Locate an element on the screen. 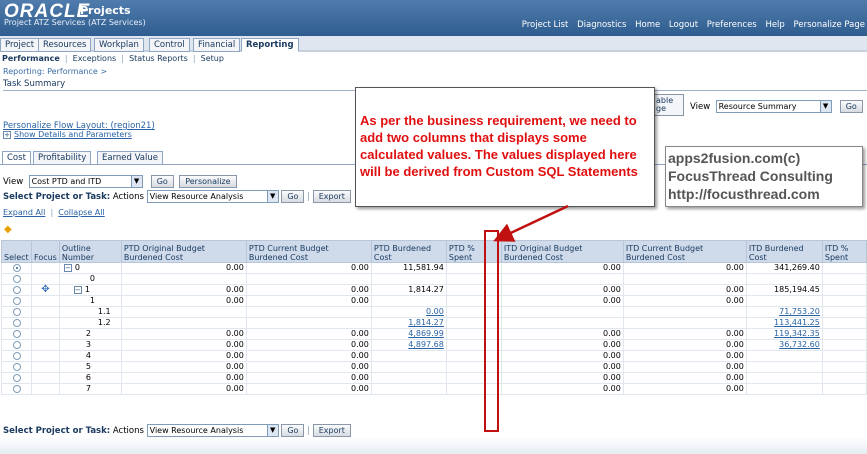 The image size is (867, 454). amount-link: 4,897.68 is located at coordinates (426, 344).